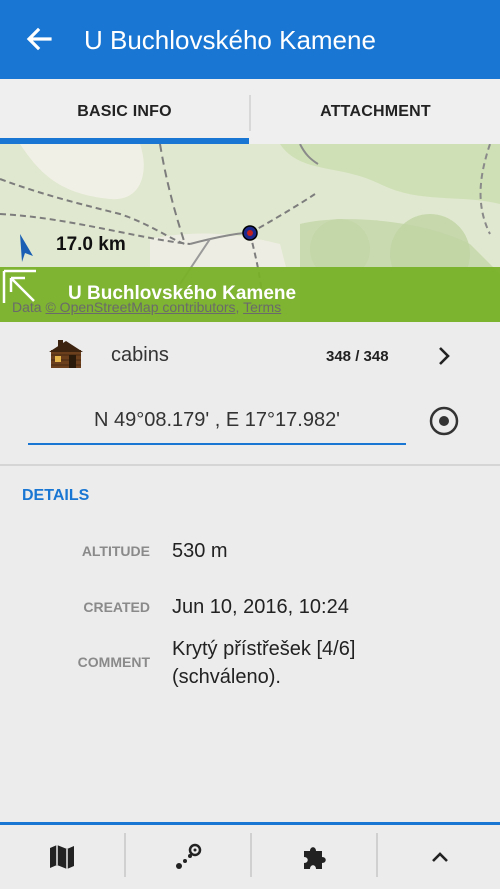 The height and width of the screenshot is (889, 500). What do you see at coordinates (113, 662) in the screenshot?
I see `comment-label: COMMENT` at bounding box center [113, 662].